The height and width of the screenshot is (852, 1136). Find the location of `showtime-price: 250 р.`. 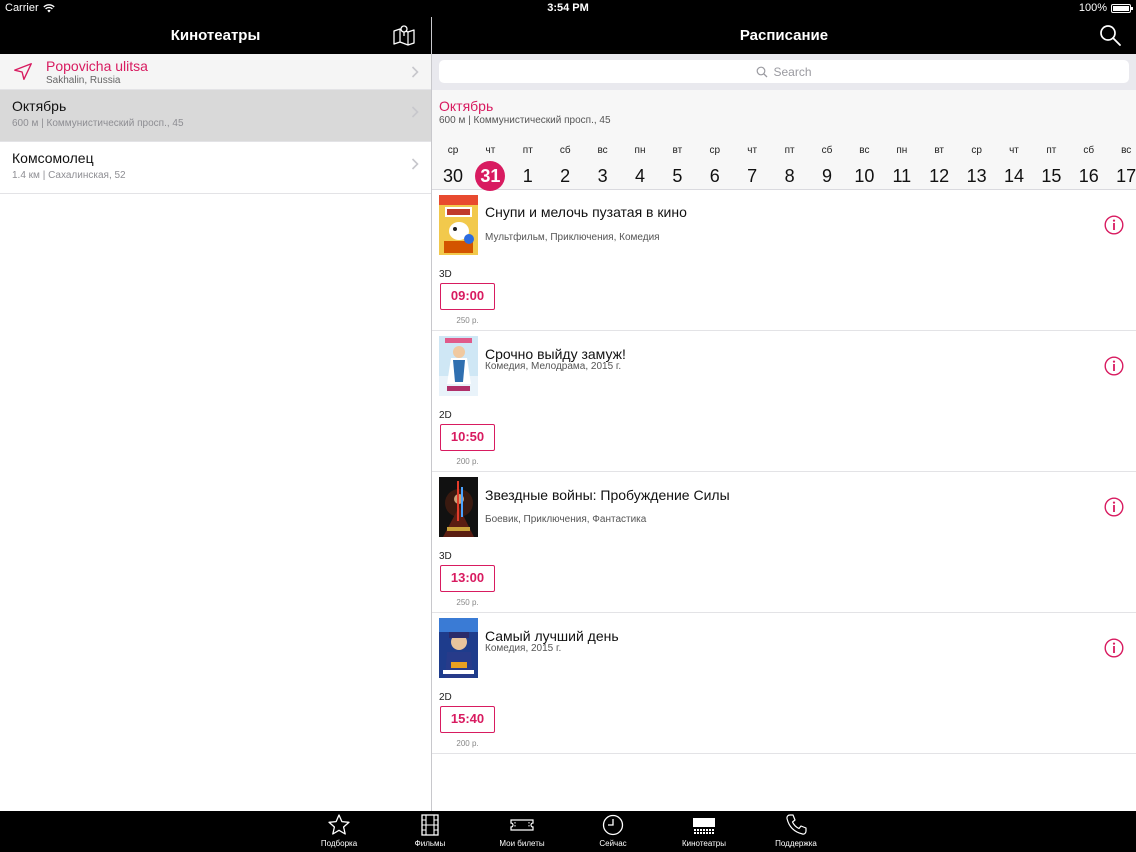

showtime-price: 250 р. is located at coordinates (467, 320).